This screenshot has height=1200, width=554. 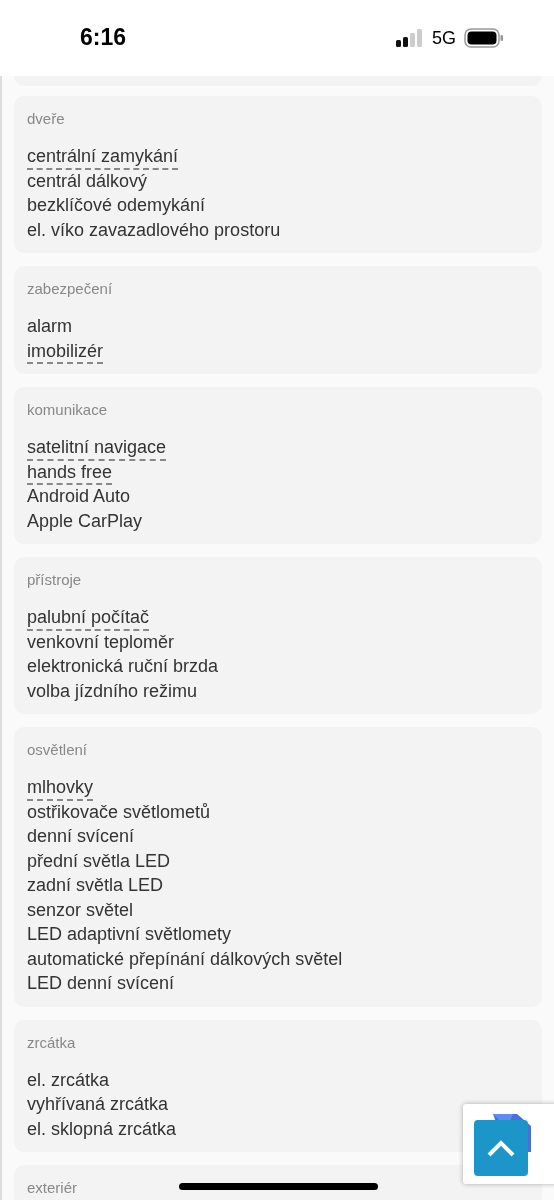 I want to click on feature-item: volba jízdního režimu, so click(x=112, y=691).